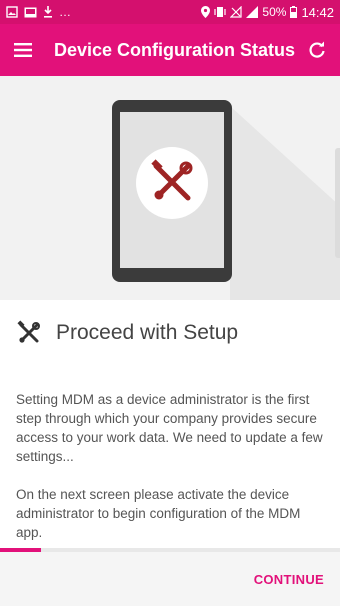 The width and height of the screenshot is (340, 606). Describe the element at coordinates (289, 579) in the screenshot. I see `continue-button: CONTINUE` at that location.